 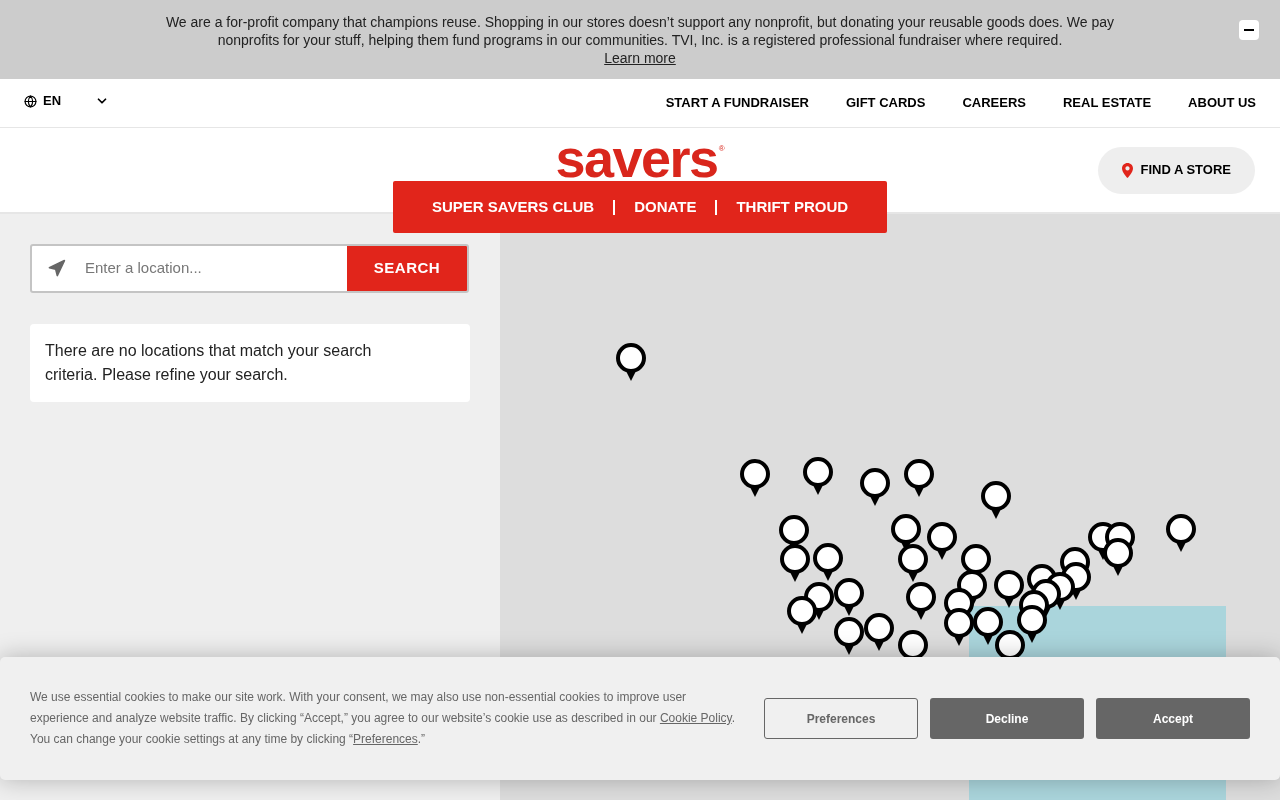 I want to click on search-button: SEARCH, so click(x=407, y=268).